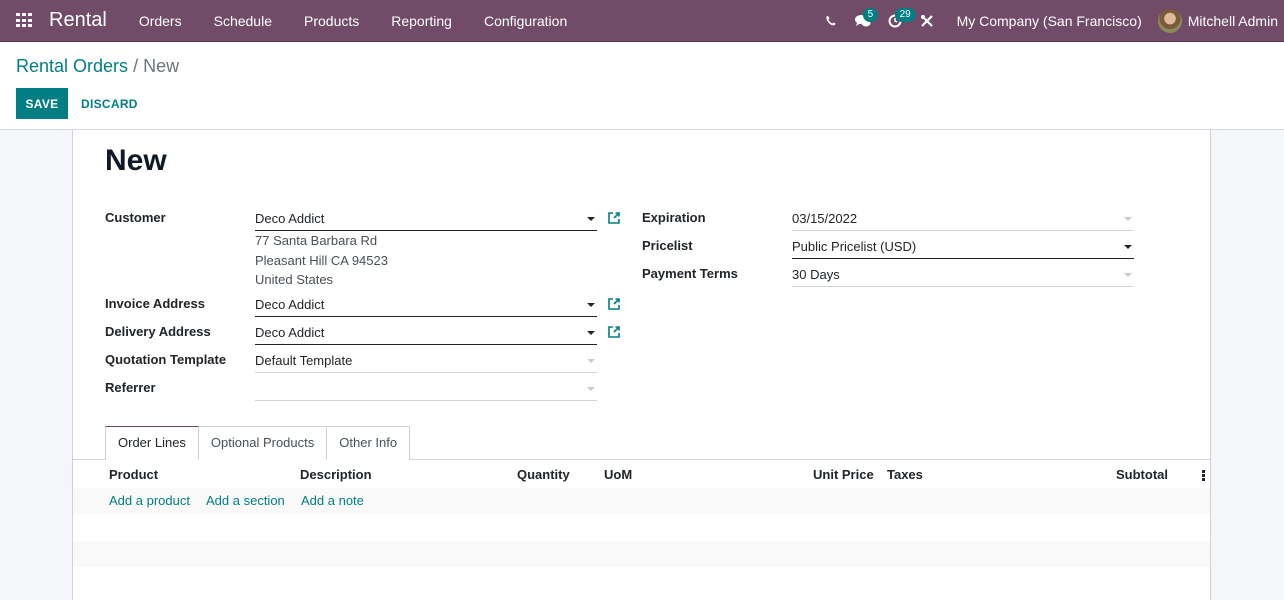 The image size is (1284, 600). Describe the element at coordinates (543, 474) in the screenshot. I see `column-quantity: Quantity` at that location.